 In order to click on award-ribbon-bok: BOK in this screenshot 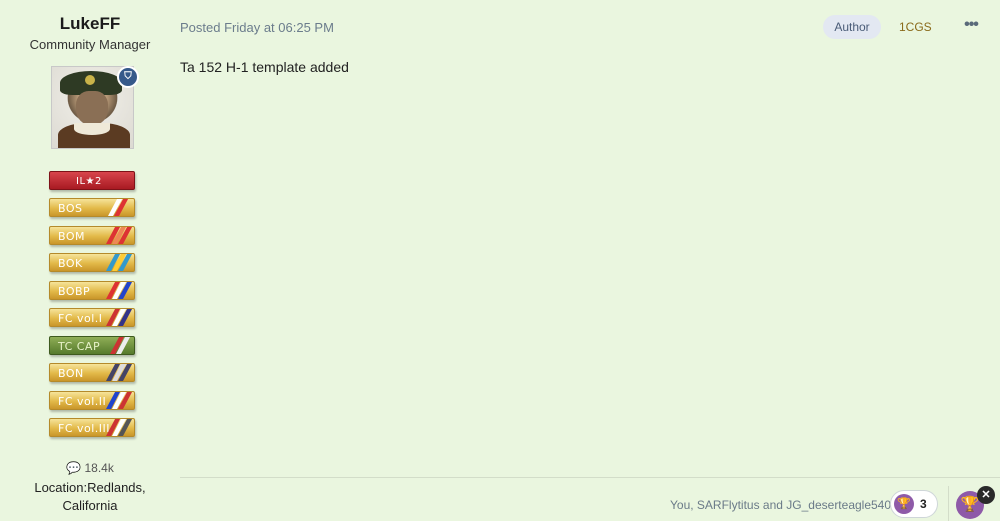, I will do `click(92, 262)`.